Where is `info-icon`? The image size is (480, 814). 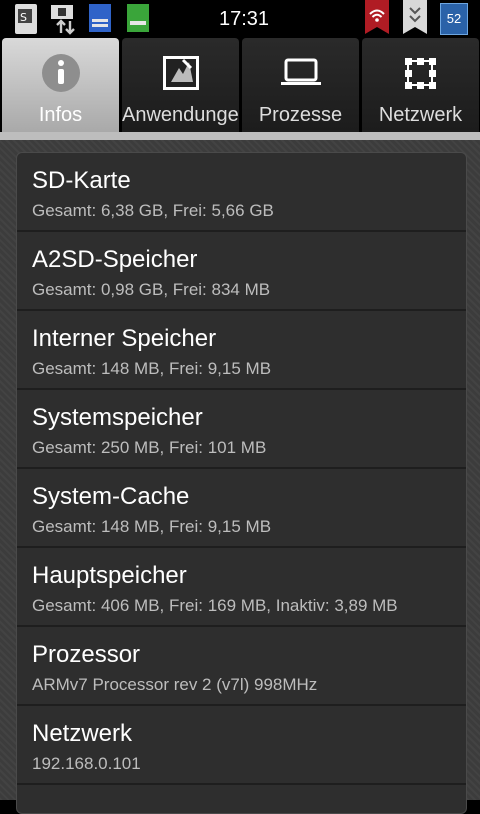
info-icon is located at coordinates (60, 73).